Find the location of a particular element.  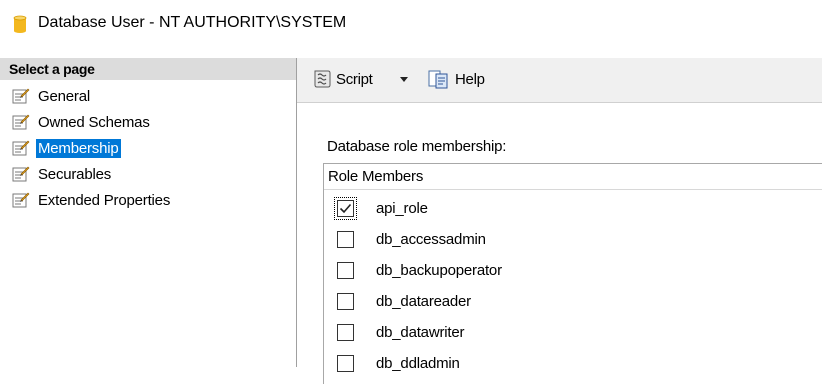

script-button-label: Script is located at coordinates (354, 79).